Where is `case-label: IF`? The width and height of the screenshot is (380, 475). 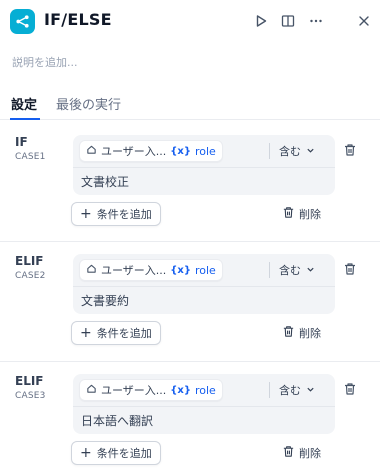 case-label: IF is located at coordinates (21, 142).